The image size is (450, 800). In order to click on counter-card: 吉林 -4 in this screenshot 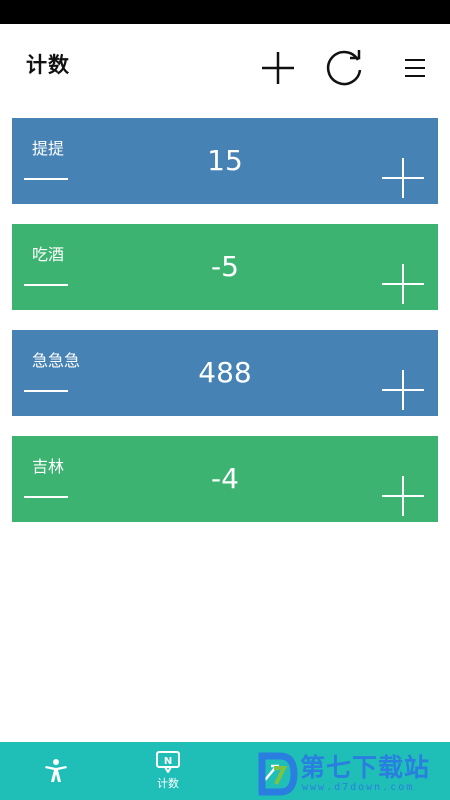, I will do `click(225, 479)`.